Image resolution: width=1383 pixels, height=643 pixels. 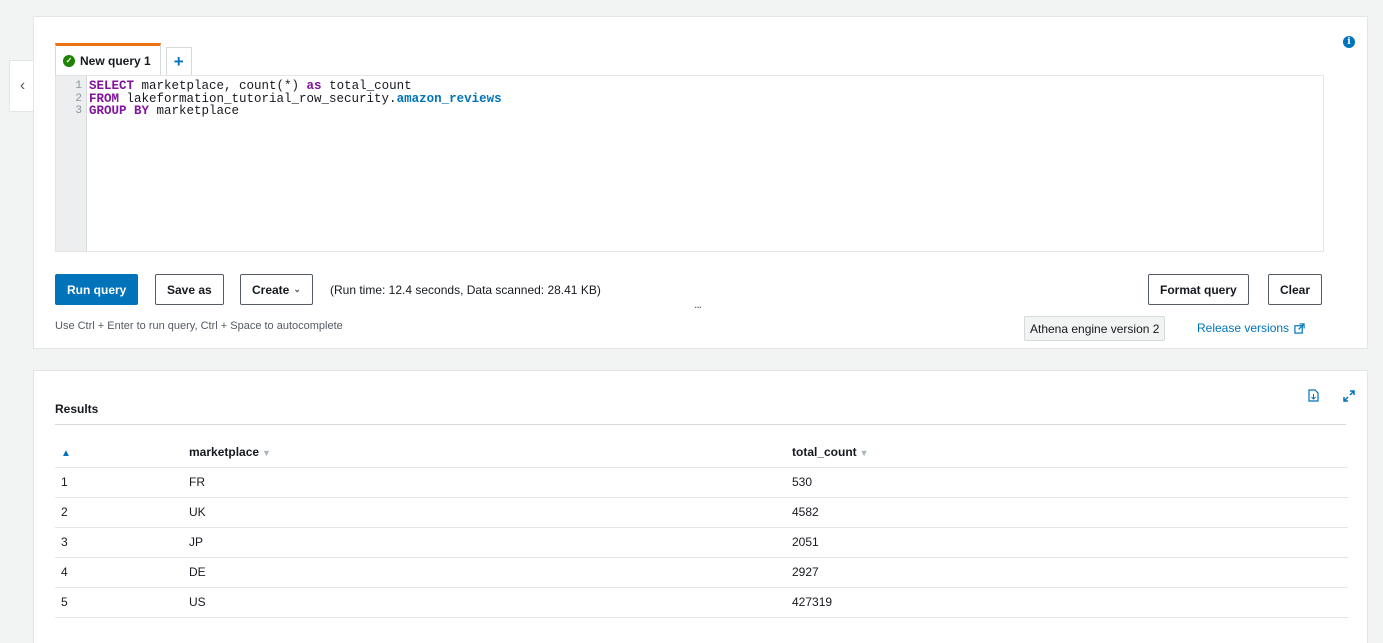 What do you see at coordinates (178, 61) in the screenshot?
I see `add-tab-button: +` at bounding box center [178, 61].